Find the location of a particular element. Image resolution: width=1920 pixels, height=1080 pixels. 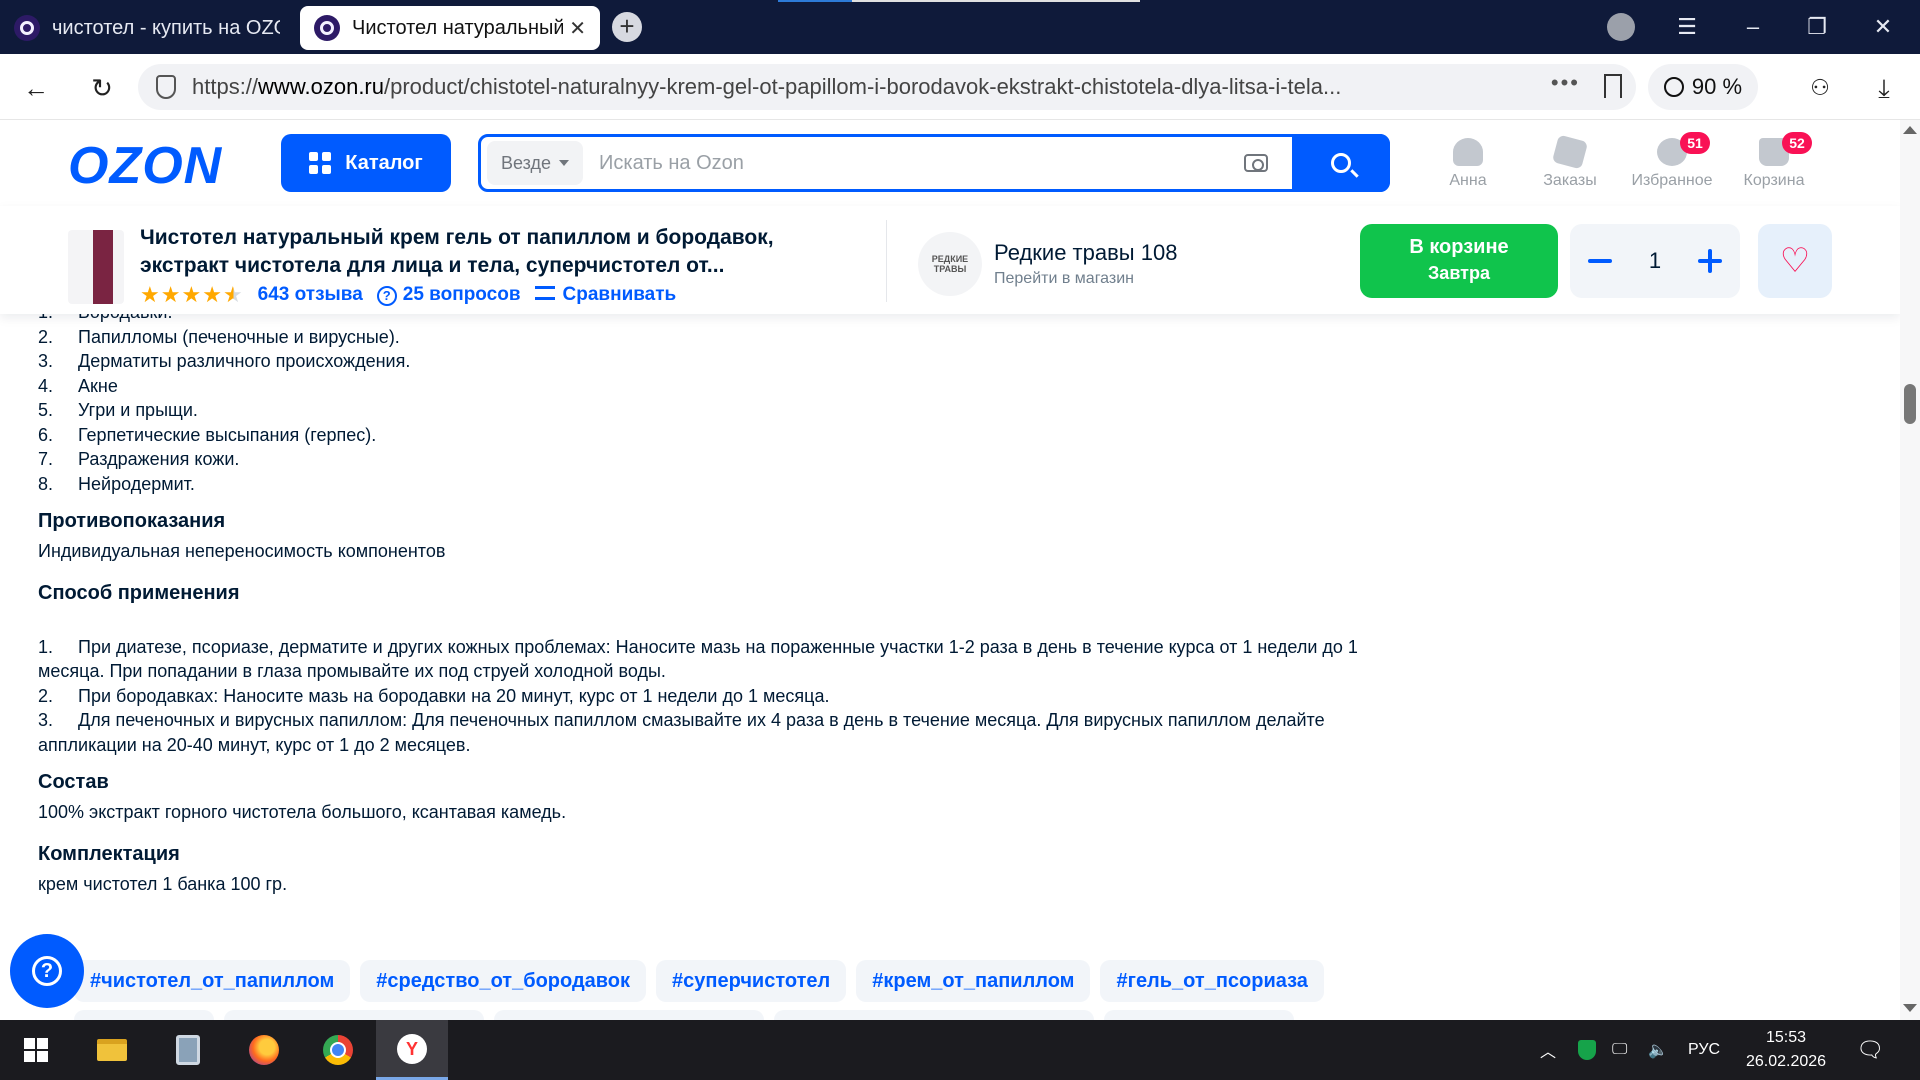

scroll-down-arrow-icon is located at coordinates (1910, 1008).